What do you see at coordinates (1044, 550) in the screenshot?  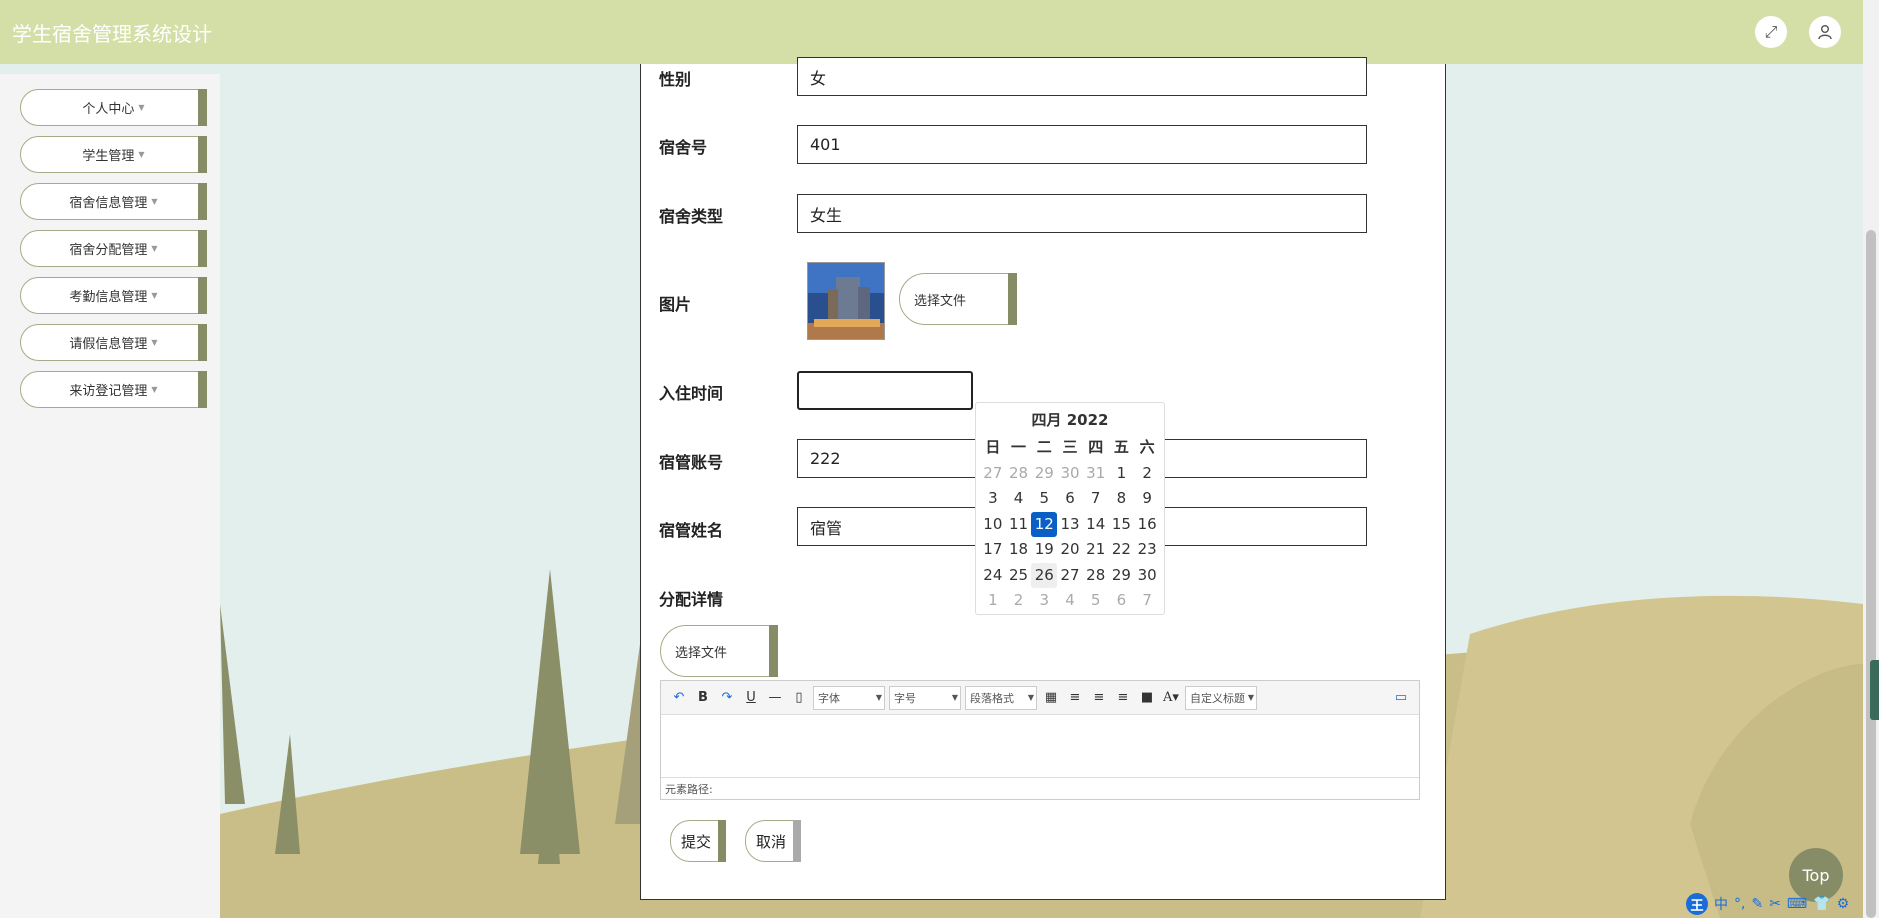 I see `date-cell: 19` at bounding box center [1044, 550].